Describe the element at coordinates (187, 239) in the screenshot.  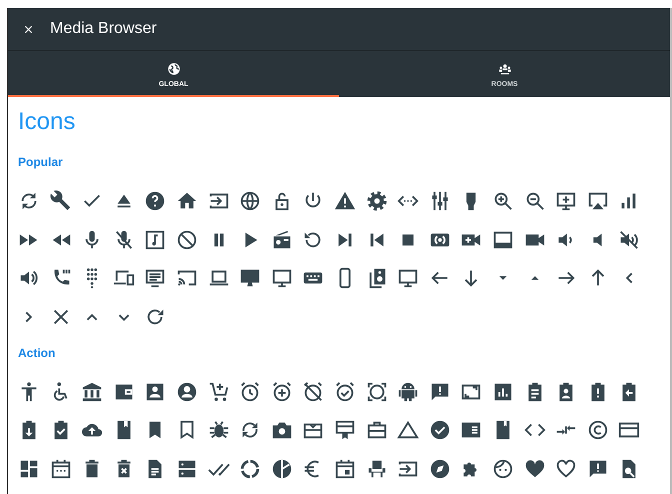
I see `cancel-icon` at that location.